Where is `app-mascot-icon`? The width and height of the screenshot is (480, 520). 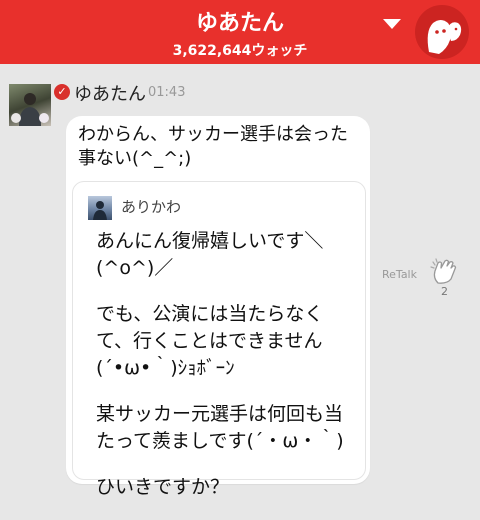
app-mascot-icon is located at coordinates (442, 32).